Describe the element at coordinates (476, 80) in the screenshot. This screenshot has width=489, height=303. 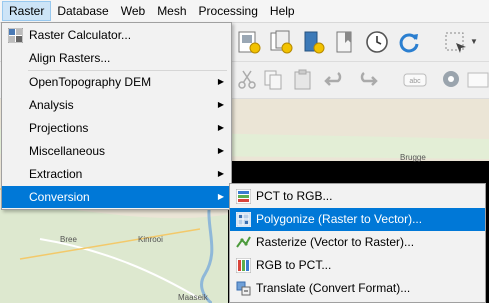
I see `label-tool-icon` at that location.